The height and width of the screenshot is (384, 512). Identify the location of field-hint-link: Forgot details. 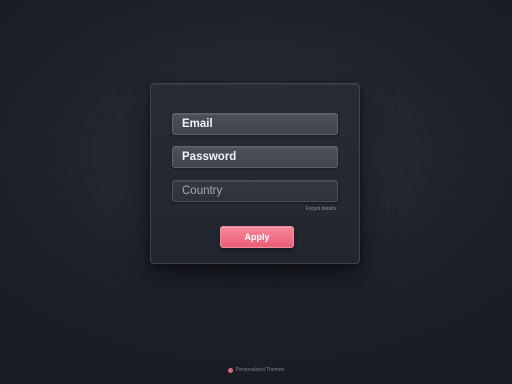
(321, 209).